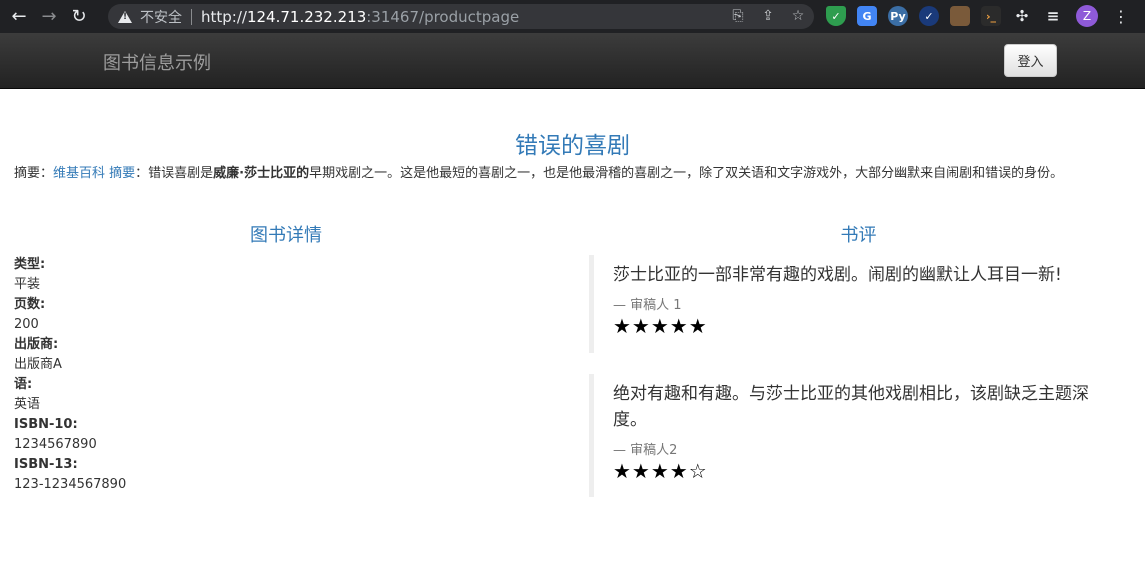 The width and height of the screenshot is (1145, 567). Describe the element at coordinates (867, 16) in the screenshot. I see `google-translate-extension-icon: G` at that location.